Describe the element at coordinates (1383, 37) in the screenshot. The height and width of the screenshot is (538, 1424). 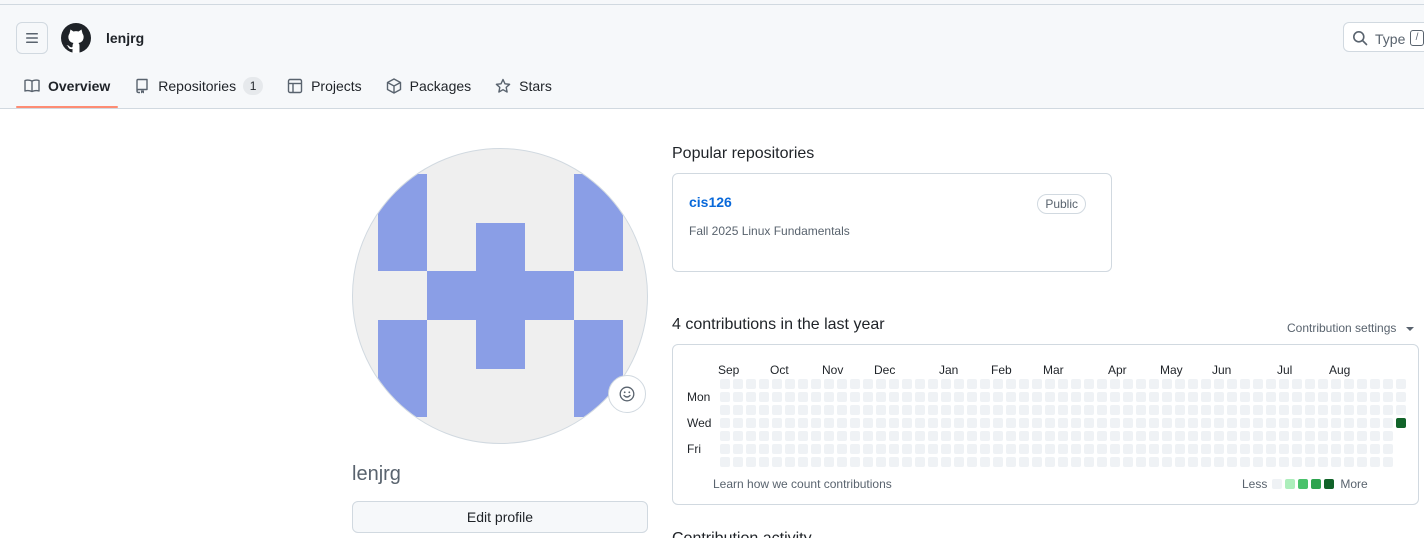
I see `search-input: Type /` at that location.